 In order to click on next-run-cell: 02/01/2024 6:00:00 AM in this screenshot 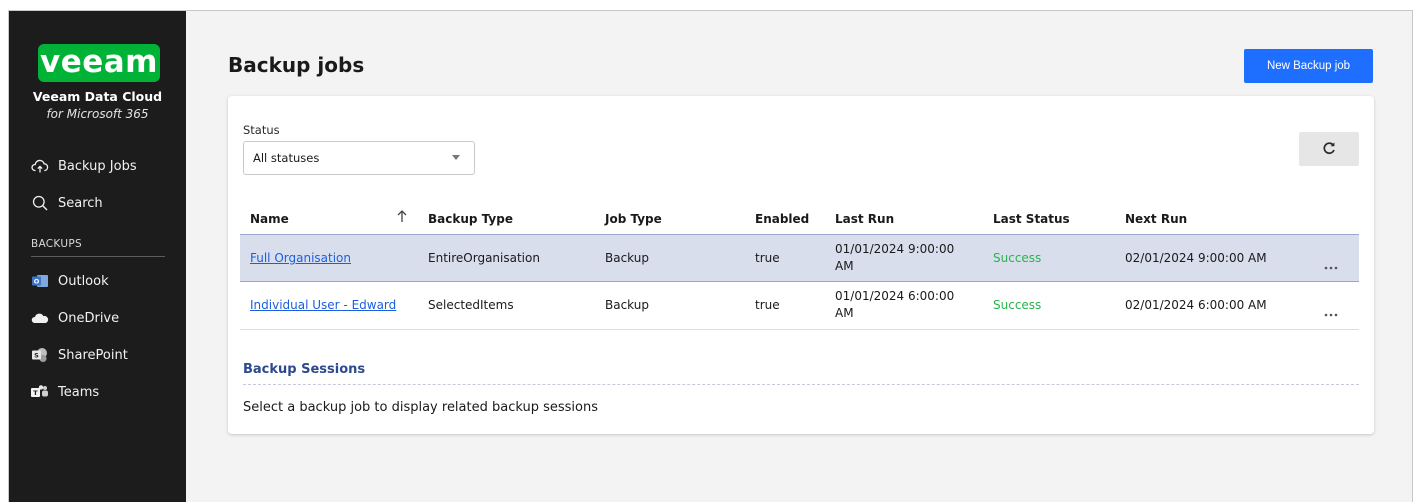, I will do `click(1196, 305)`.